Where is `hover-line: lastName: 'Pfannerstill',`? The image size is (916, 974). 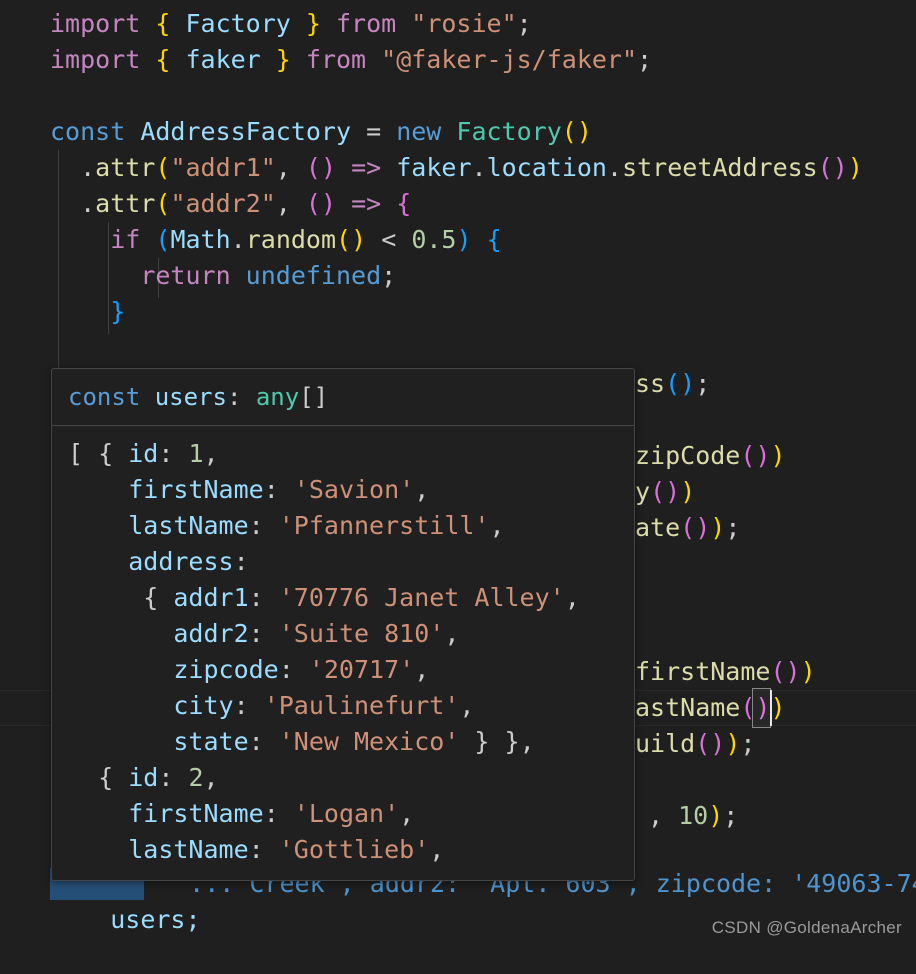 hover-line: lastName: 'Pfannerstill', is located at coordinates (343, 526).